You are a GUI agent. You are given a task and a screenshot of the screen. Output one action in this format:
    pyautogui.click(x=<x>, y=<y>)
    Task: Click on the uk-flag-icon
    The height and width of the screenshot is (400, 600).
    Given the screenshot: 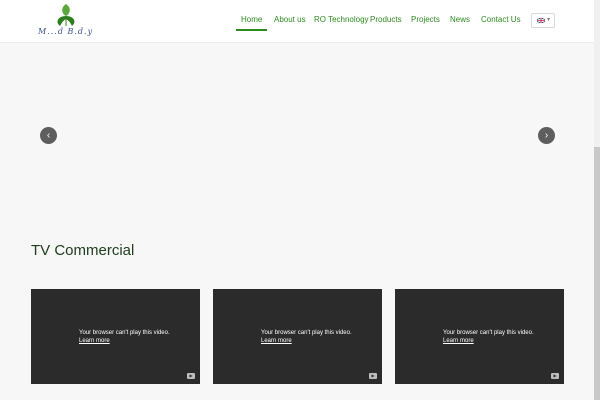 What is the action you would take?
    pyautogui.click(x=541, y=20)
    